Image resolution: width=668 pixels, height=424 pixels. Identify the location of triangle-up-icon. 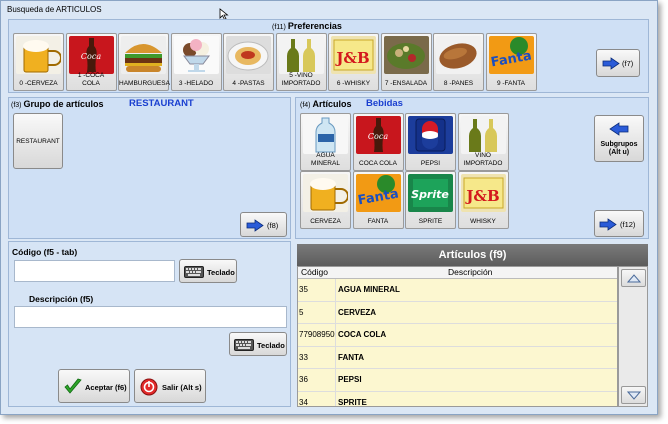
(634, 278).